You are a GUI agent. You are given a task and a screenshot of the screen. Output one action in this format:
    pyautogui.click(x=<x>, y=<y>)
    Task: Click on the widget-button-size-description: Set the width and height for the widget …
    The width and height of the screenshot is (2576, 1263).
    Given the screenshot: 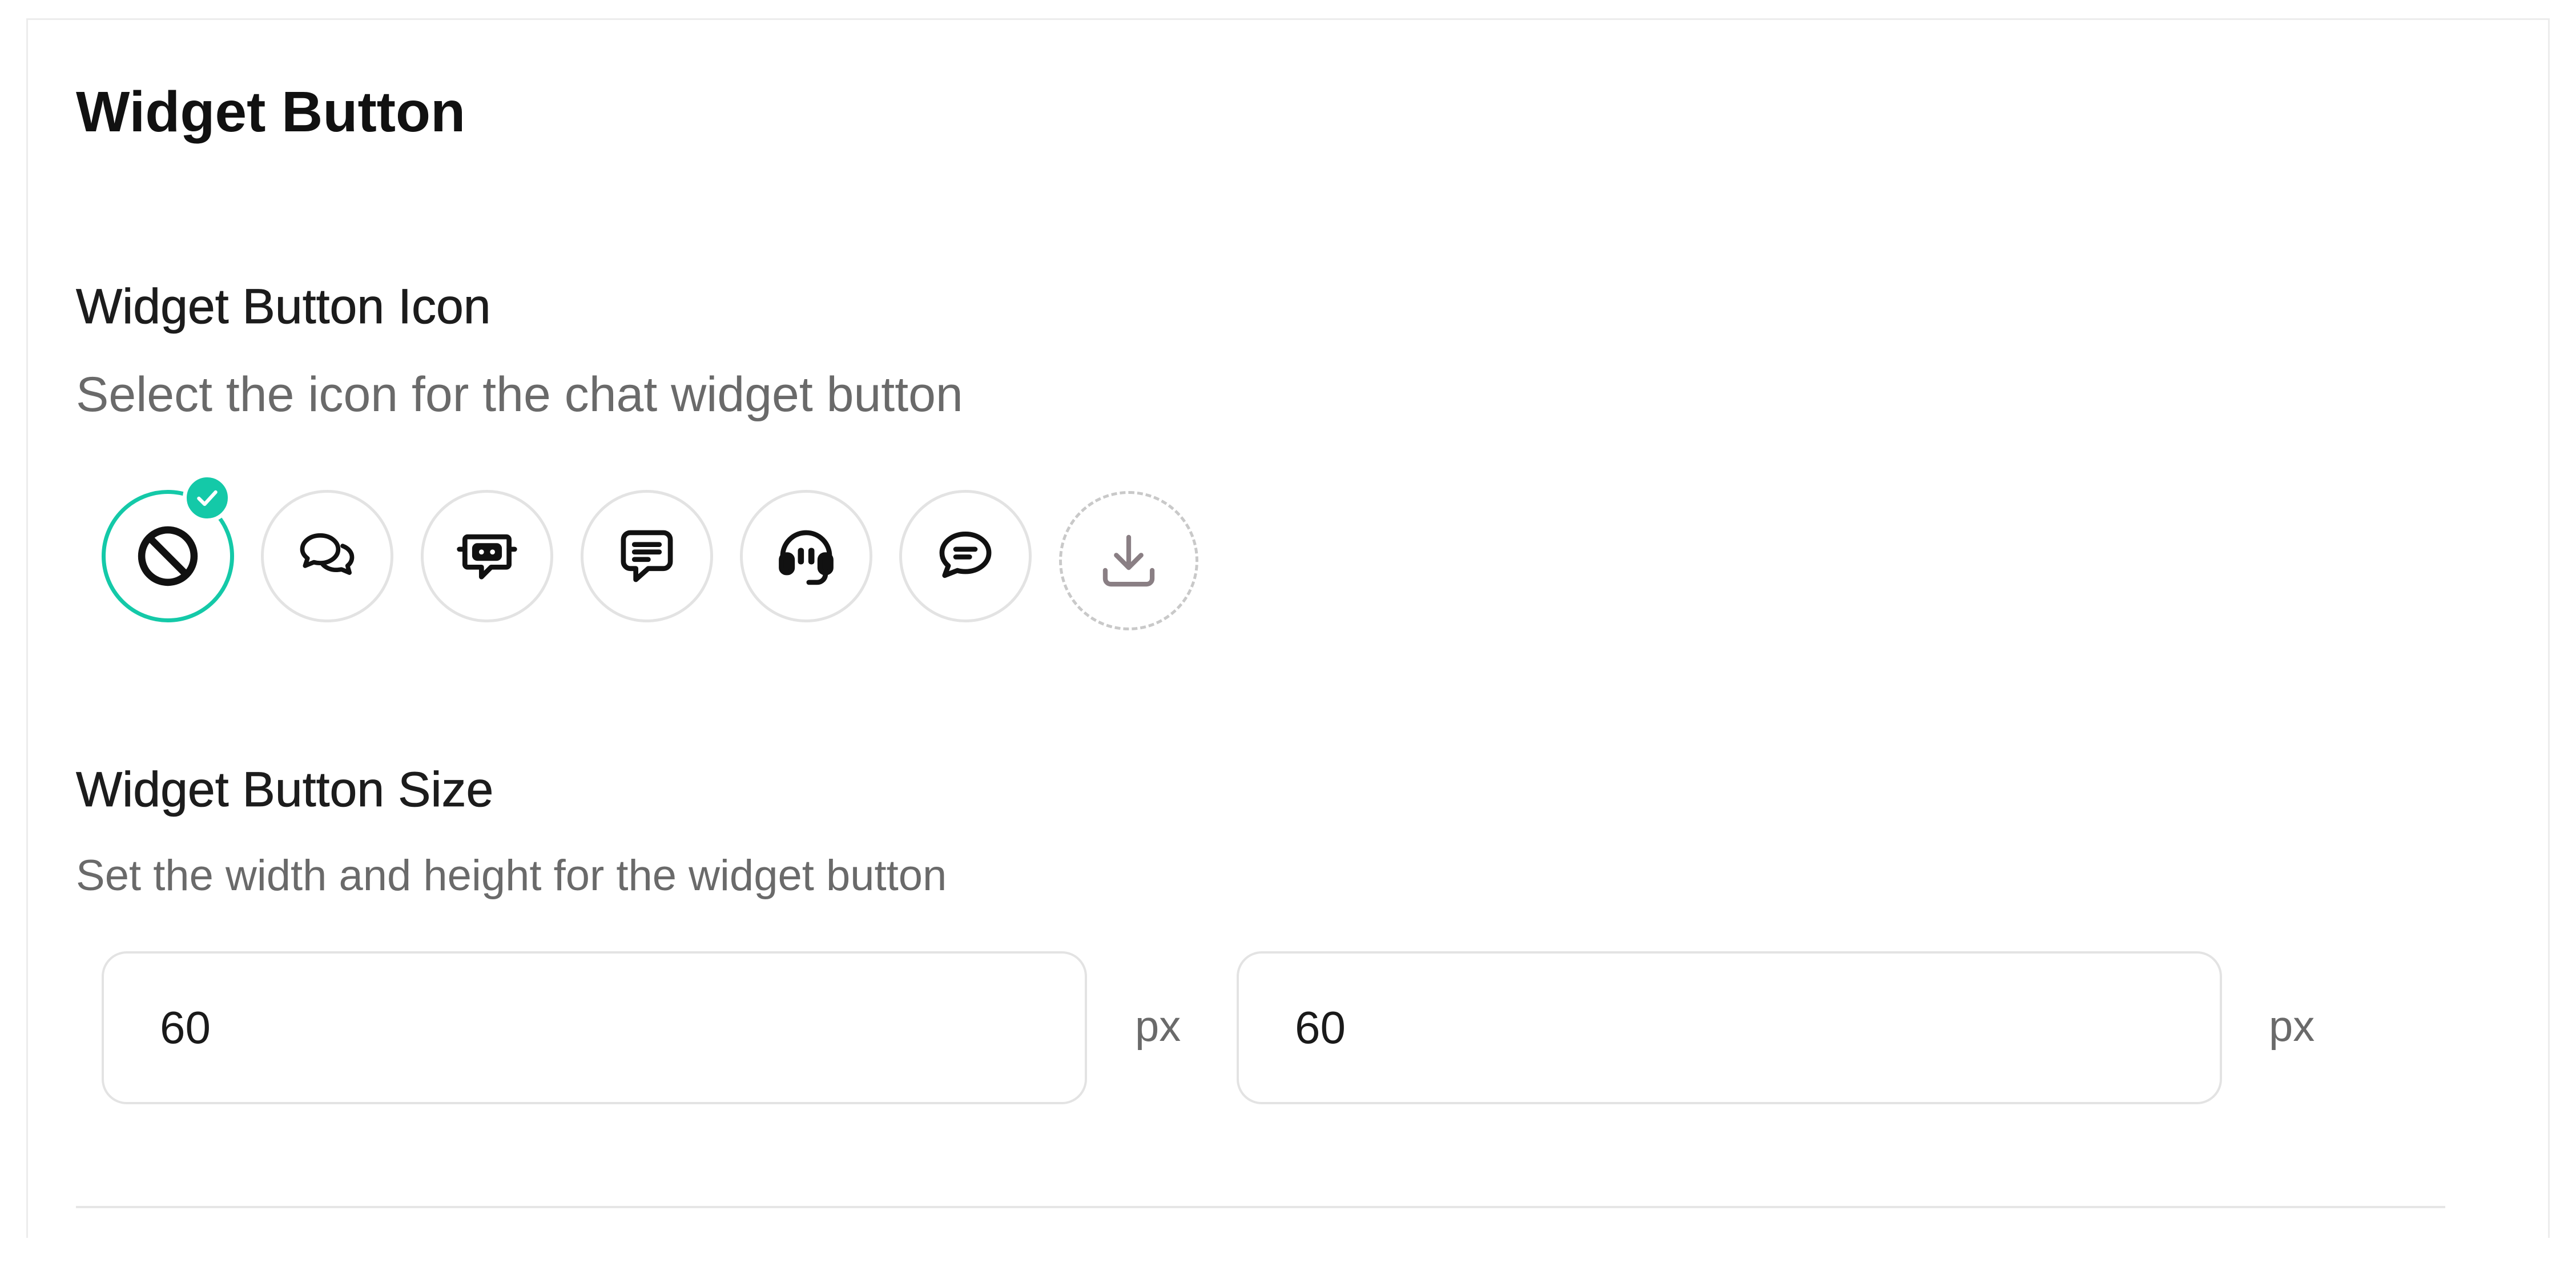 What is the action you would take?
    pyautogui.click(x=511, y=876)
    